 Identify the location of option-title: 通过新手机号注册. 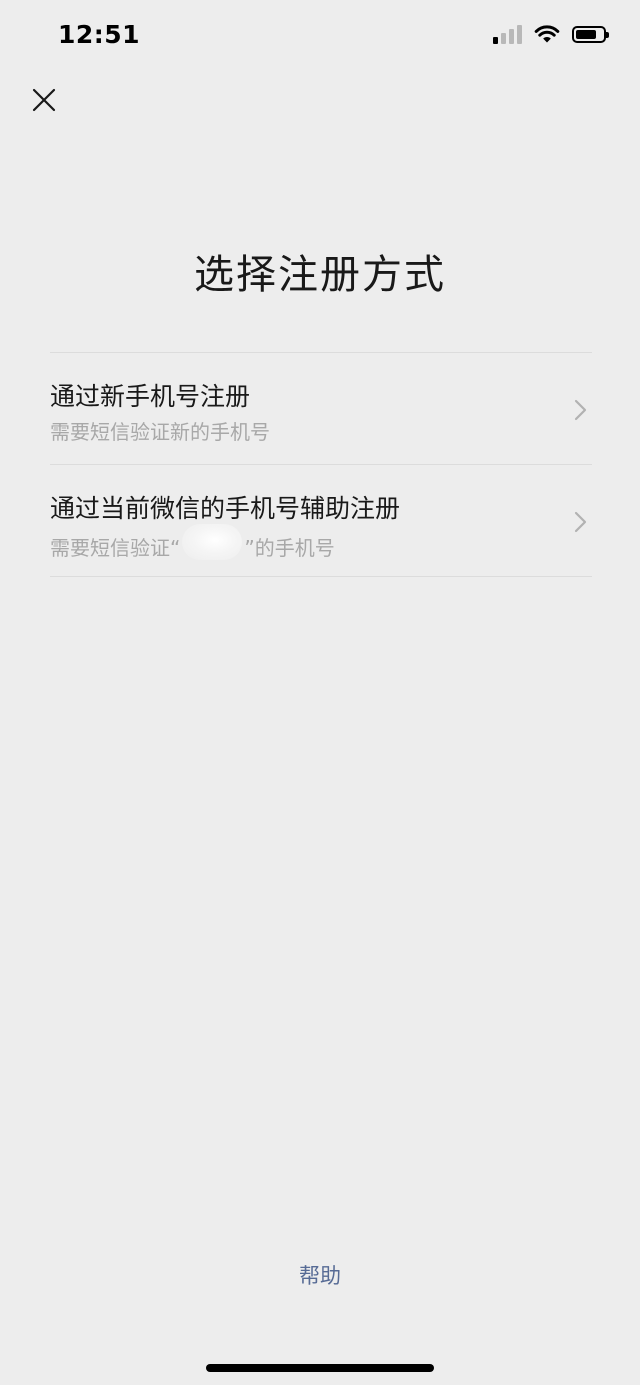
(150, 396).